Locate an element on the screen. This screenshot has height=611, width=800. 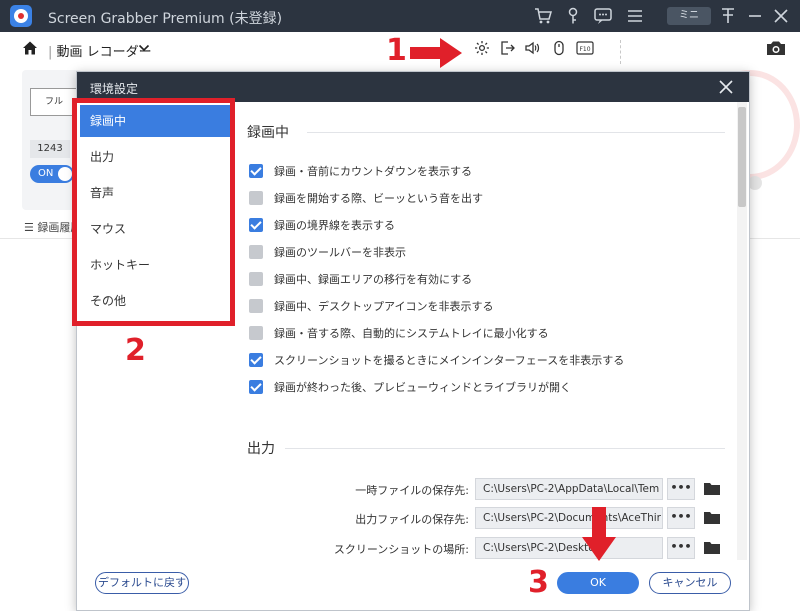
minimize-icon is located at coordinates (755, 16).